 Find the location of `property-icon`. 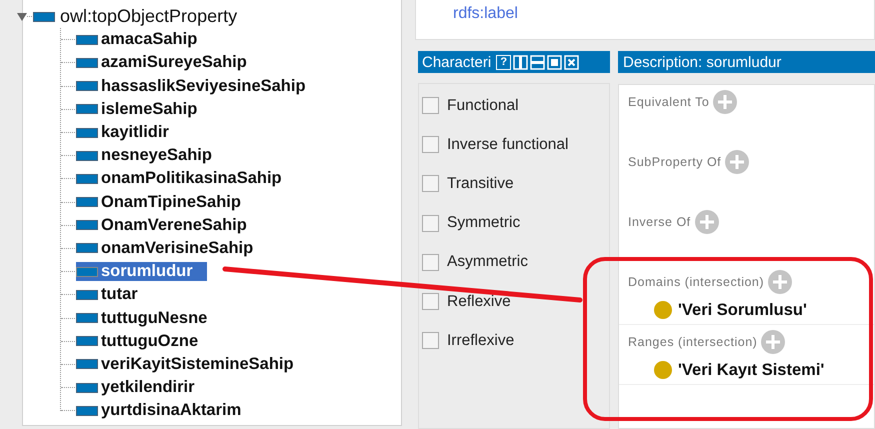

property-icon is located at coordinates (44, 17).